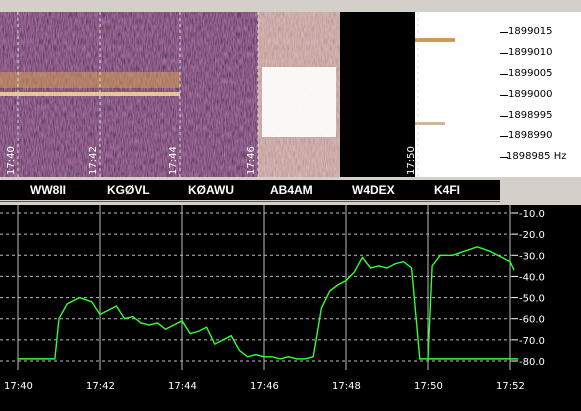  What do you see at coordinates (530, 31) in the screenshot?
I see `freq-label: 1899015` at bounding box center [530, 31].